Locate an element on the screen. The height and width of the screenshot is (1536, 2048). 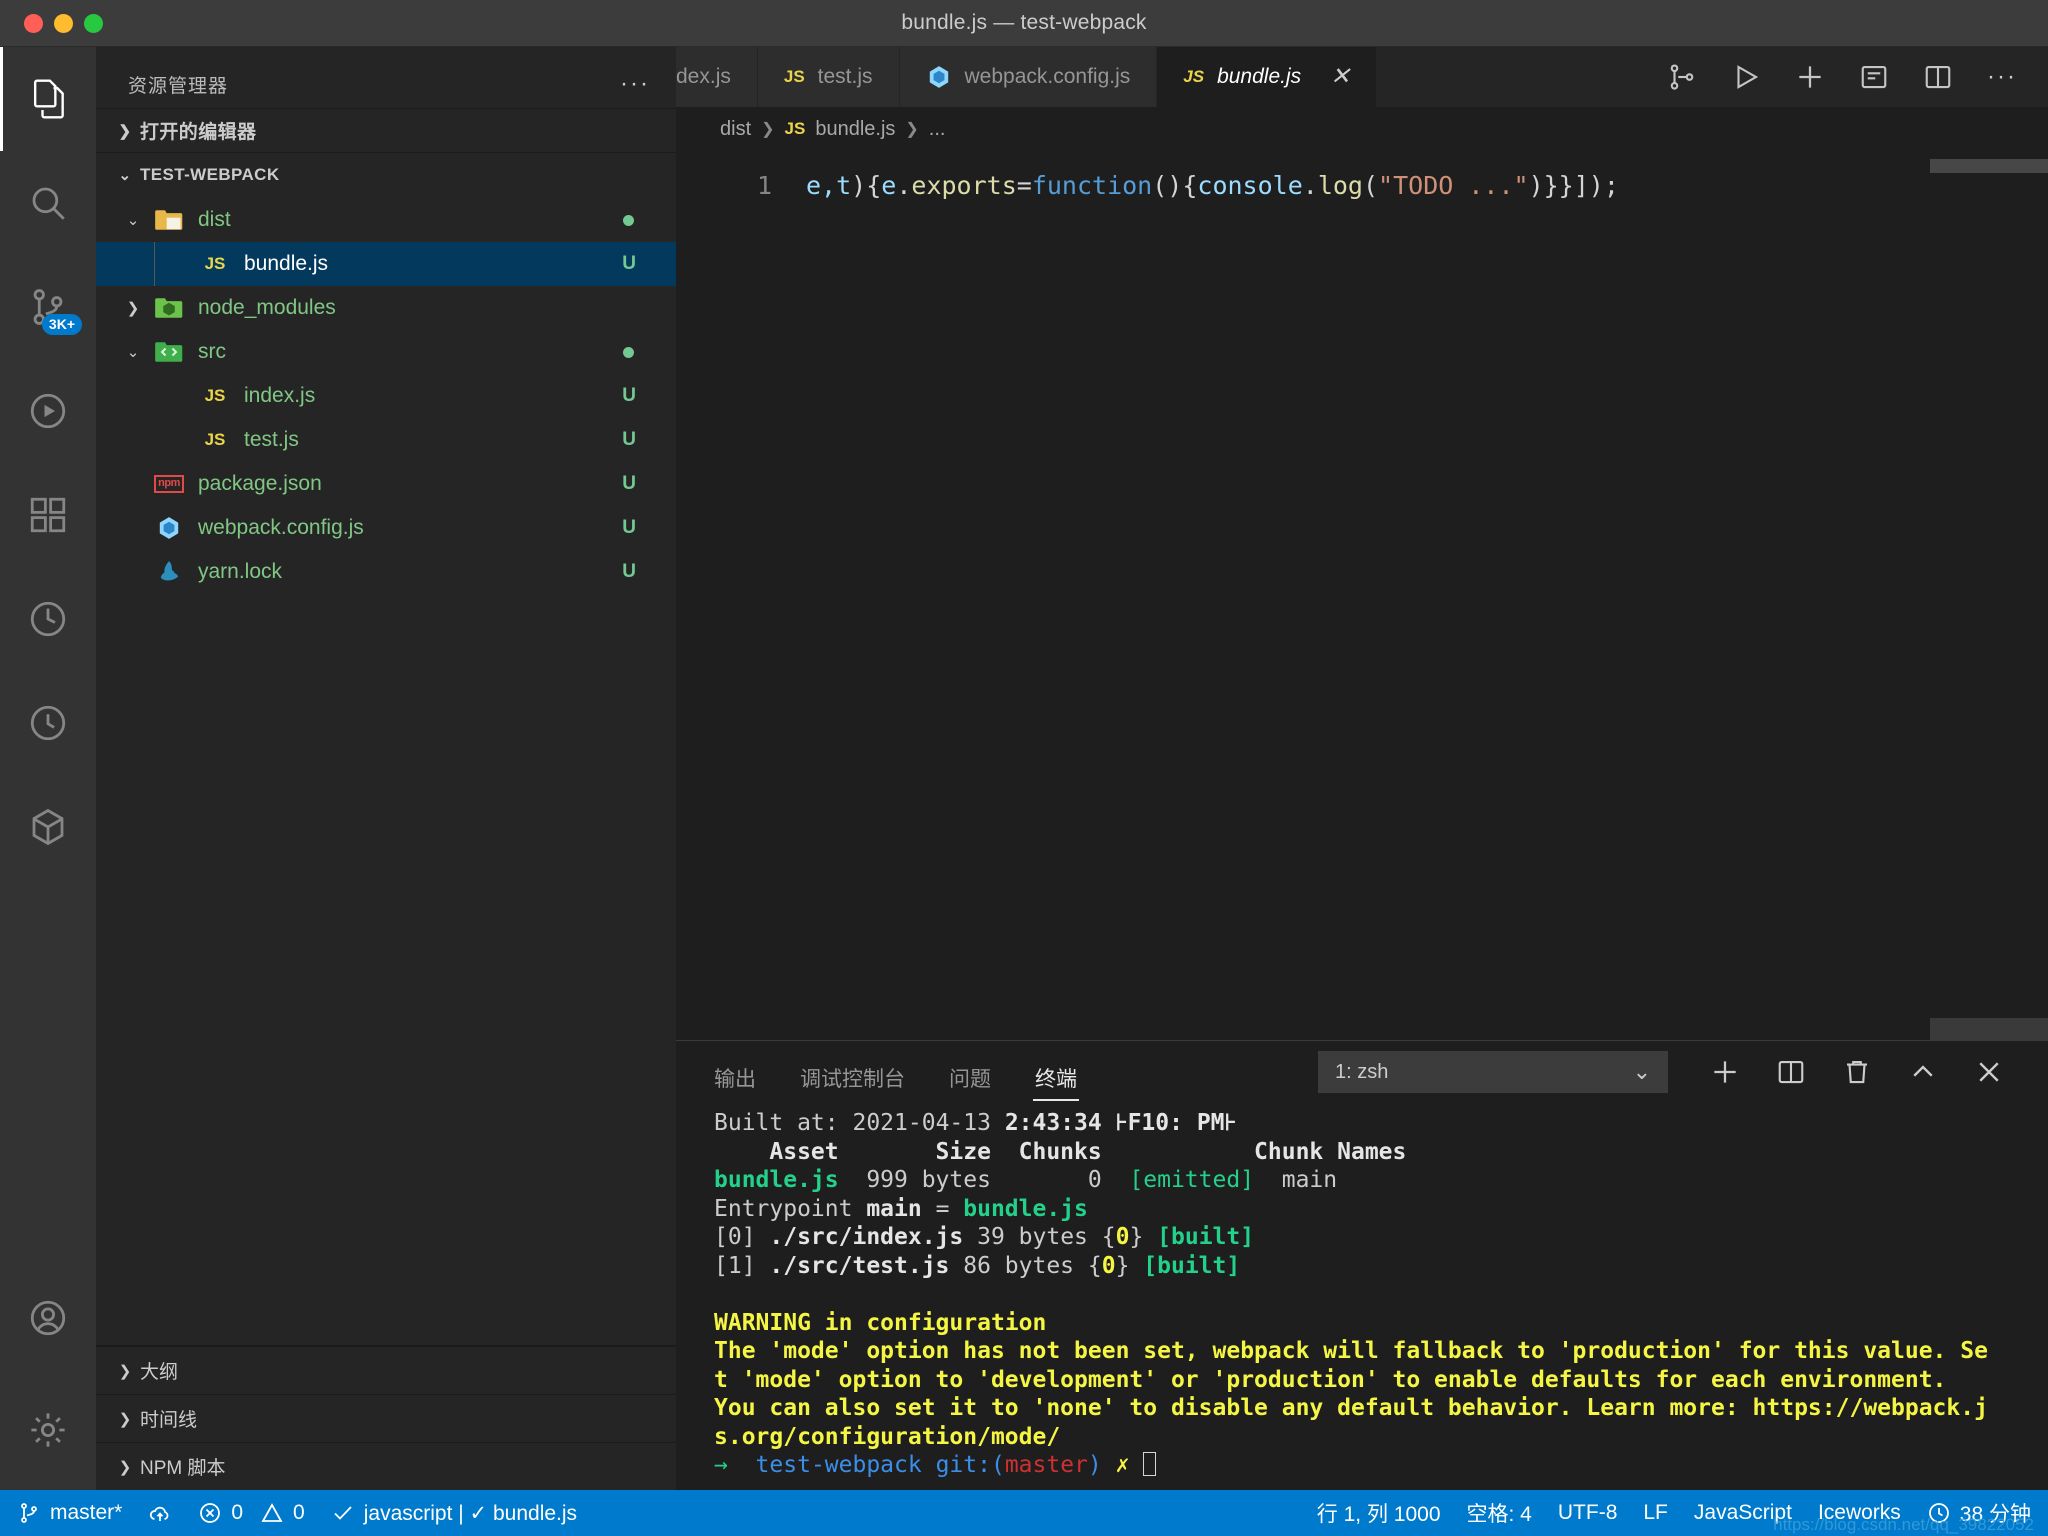
close-window-button is located at coordinates (33, 23).